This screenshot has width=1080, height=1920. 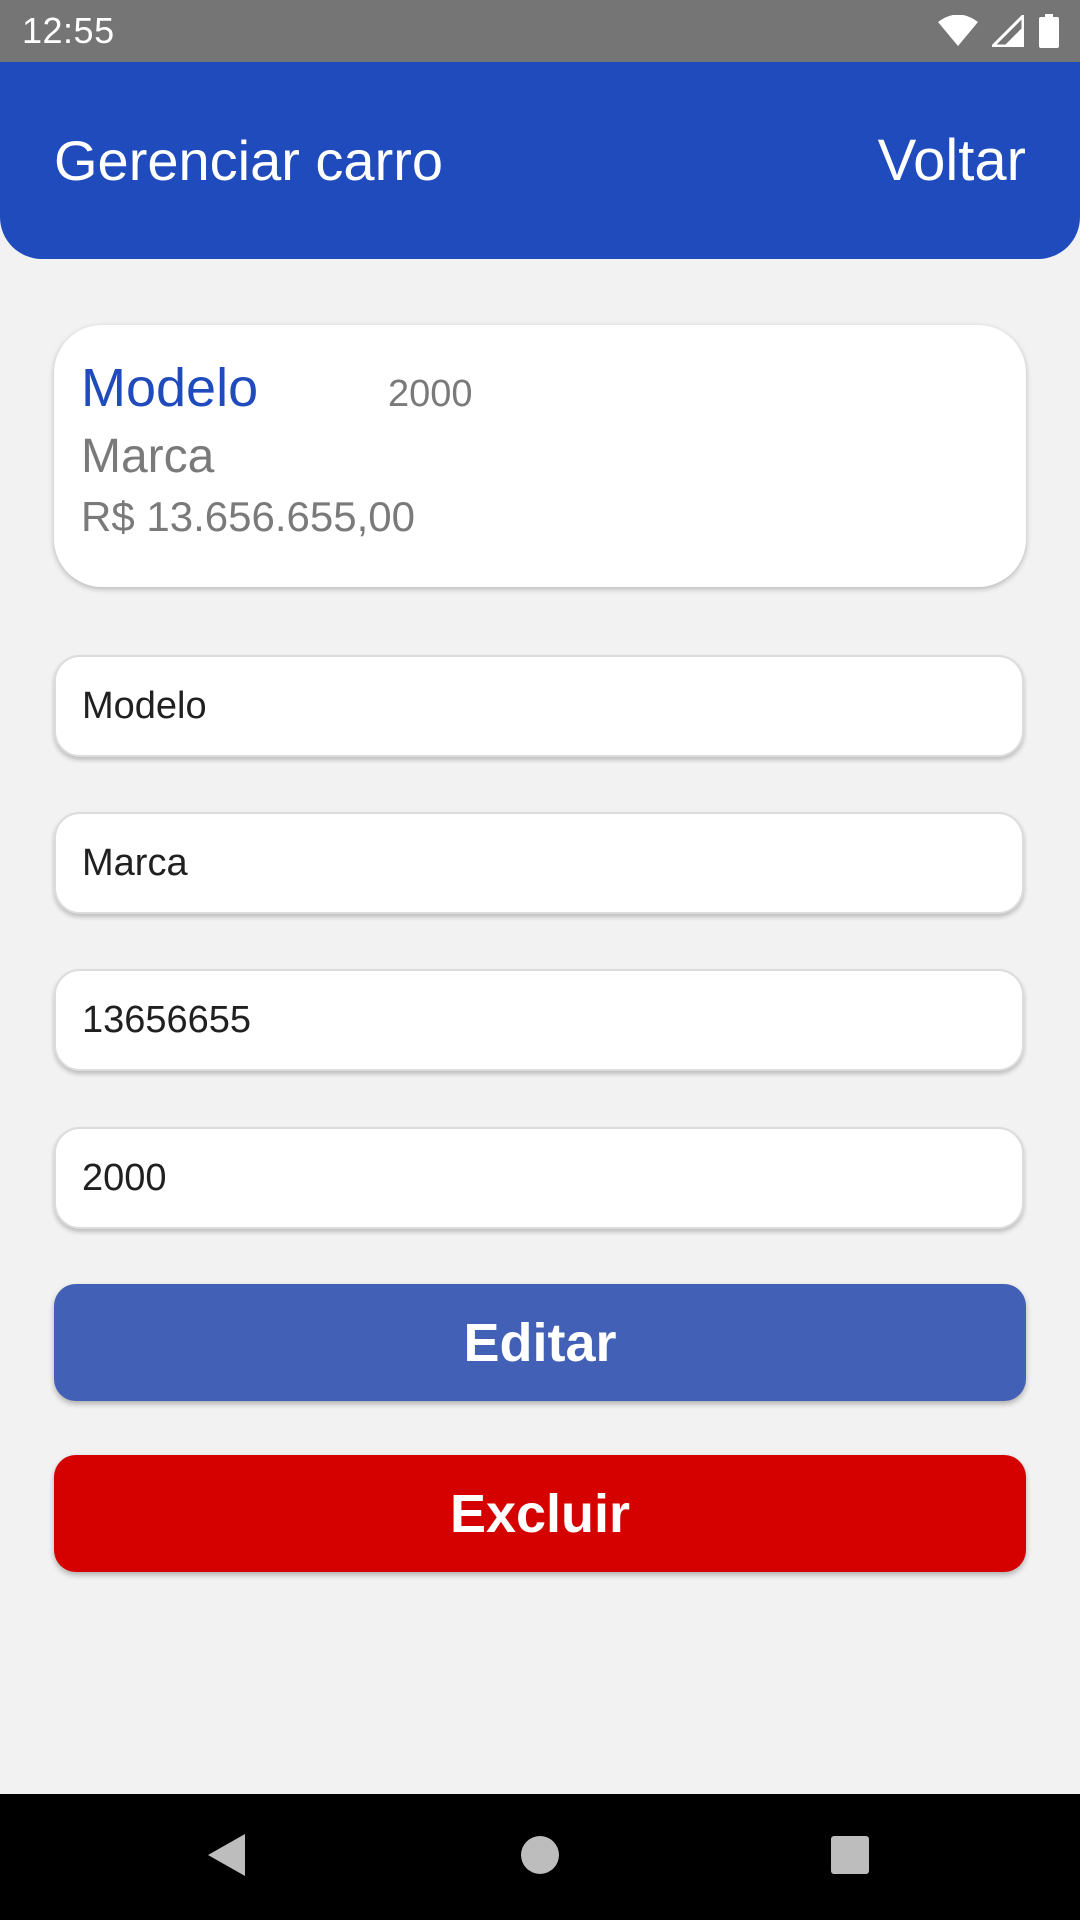 What do you see at coordinates (540, 1342) in the screenshot?
I see `edit-button: Editar` at bounding box center [540, 1342].